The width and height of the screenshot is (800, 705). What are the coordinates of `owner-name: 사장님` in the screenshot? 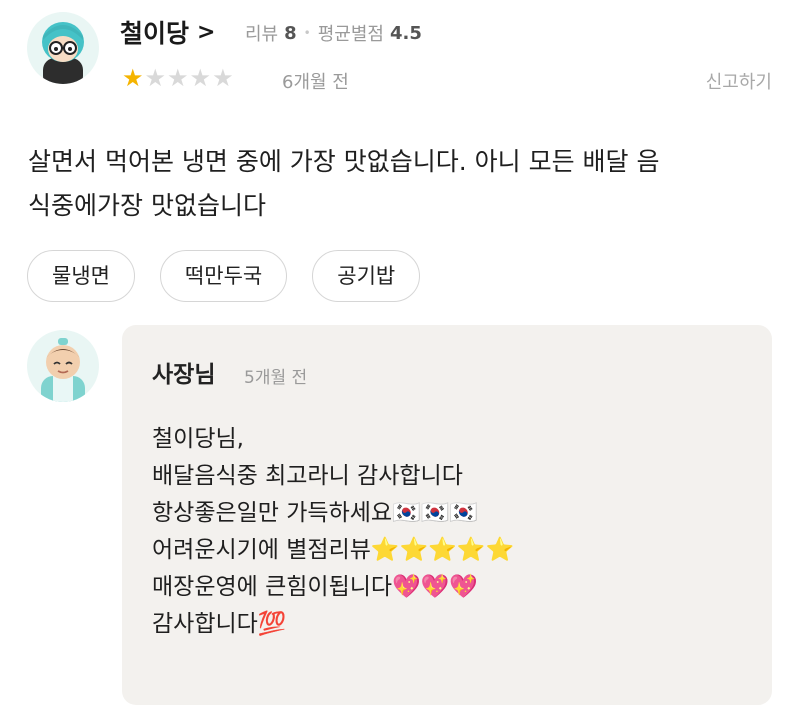 It's located at (184, 375).